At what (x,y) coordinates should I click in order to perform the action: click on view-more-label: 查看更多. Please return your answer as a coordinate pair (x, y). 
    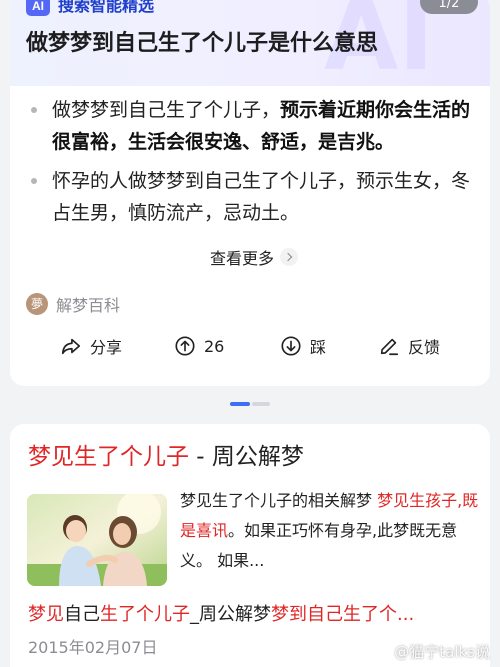
    Looking at the image, I should click on (242, 258).